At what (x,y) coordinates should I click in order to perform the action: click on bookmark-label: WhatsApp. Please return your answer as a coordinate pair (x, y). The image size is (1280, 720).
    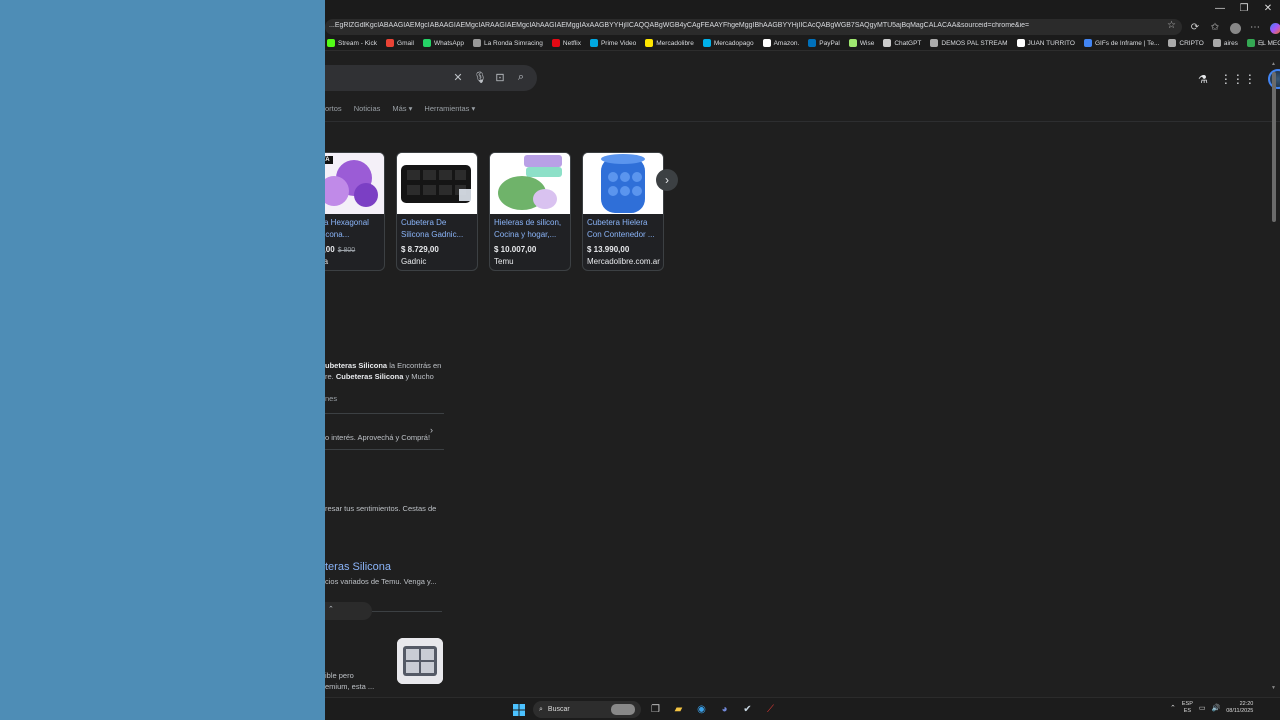
    Looking at the image, I should click on (449, 43).